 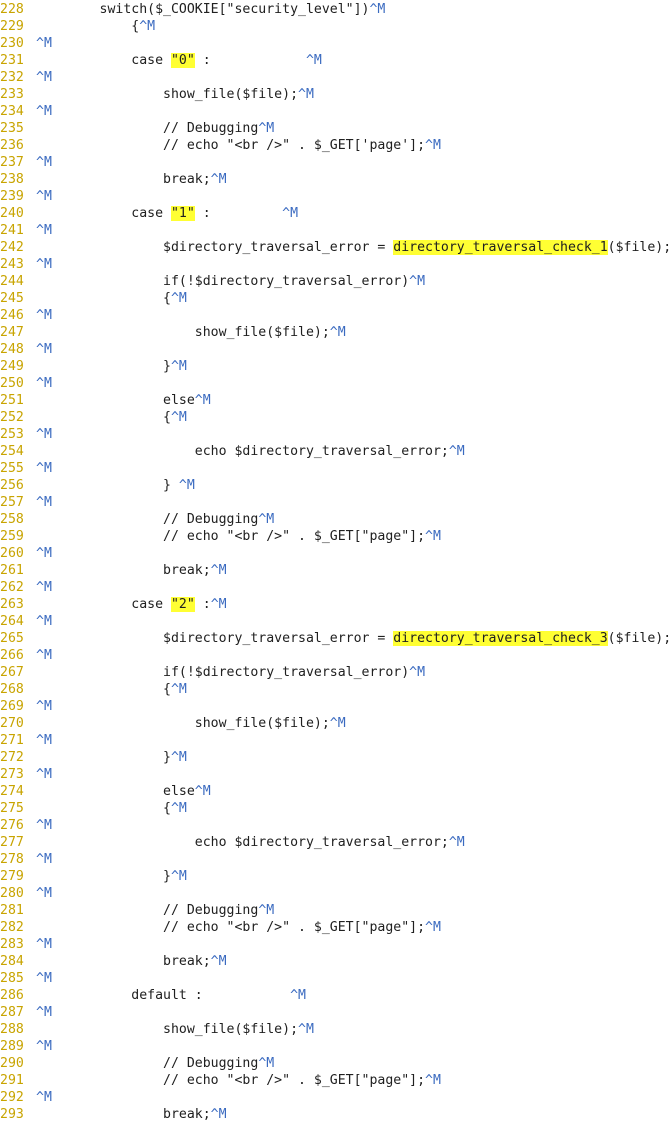 I want to click on line-number: 239, so click(x=12, y=196).